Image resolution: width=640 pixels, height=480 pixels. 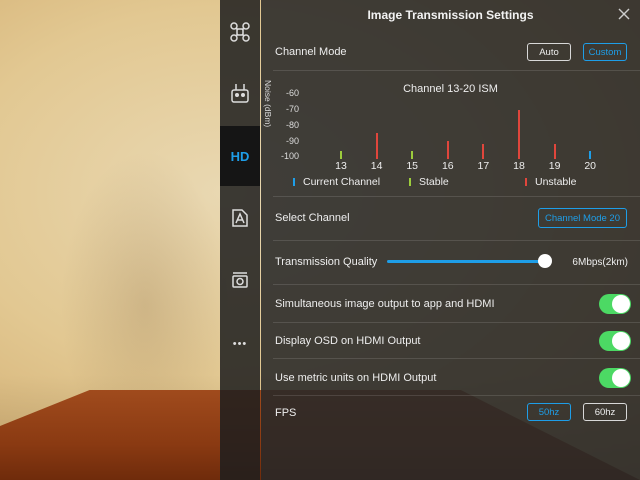 I want to click on chart-x-tick: 19, so click(x=554, y=166).